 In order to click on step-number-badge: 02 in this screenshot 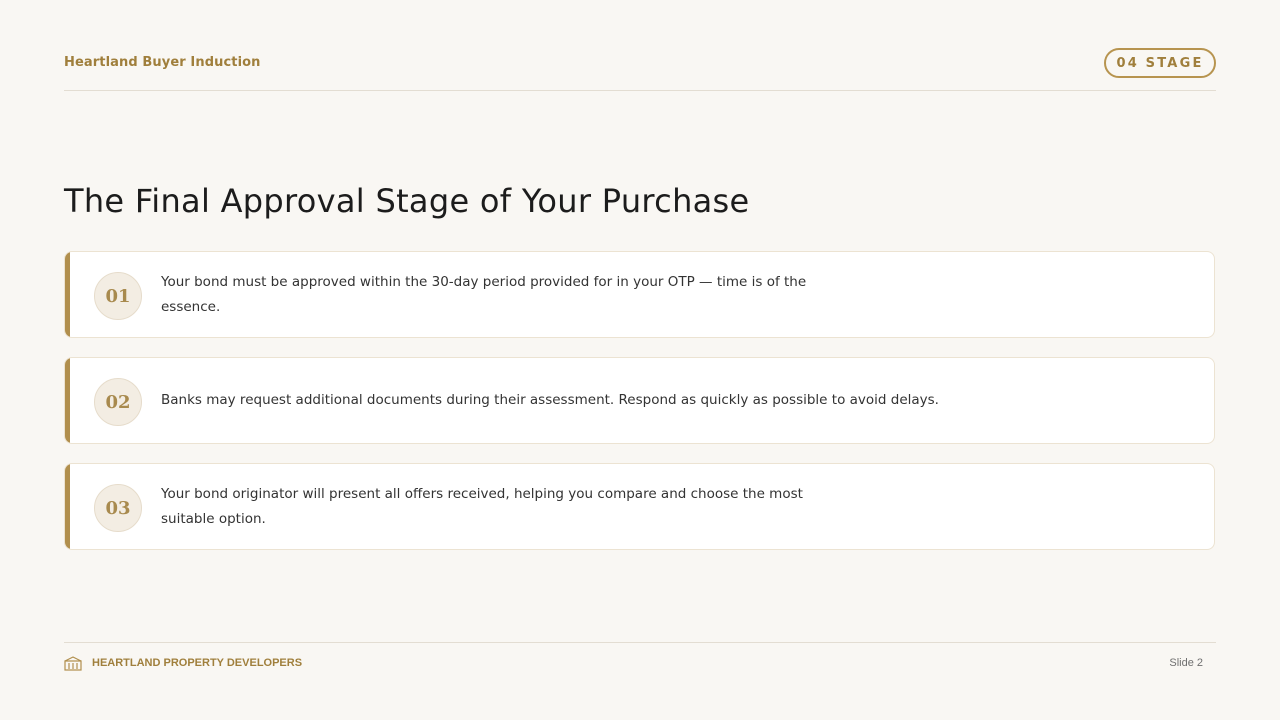, I will do `click(118, 402)`.